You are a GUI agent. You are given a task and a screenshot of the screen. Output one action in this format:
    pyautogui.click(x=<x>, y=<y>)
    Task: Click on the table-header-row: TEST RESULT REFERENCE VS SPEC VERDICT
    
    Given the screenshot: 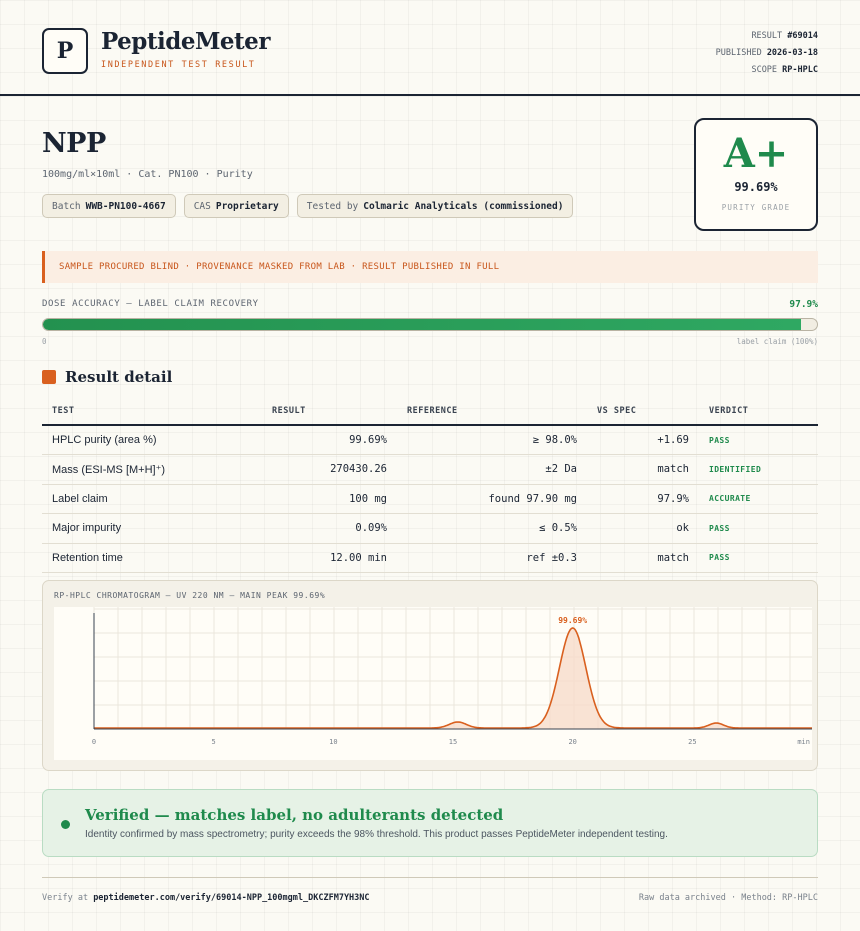 What is the action you would take?
    pyautogui.click(x=430, y=411)
    